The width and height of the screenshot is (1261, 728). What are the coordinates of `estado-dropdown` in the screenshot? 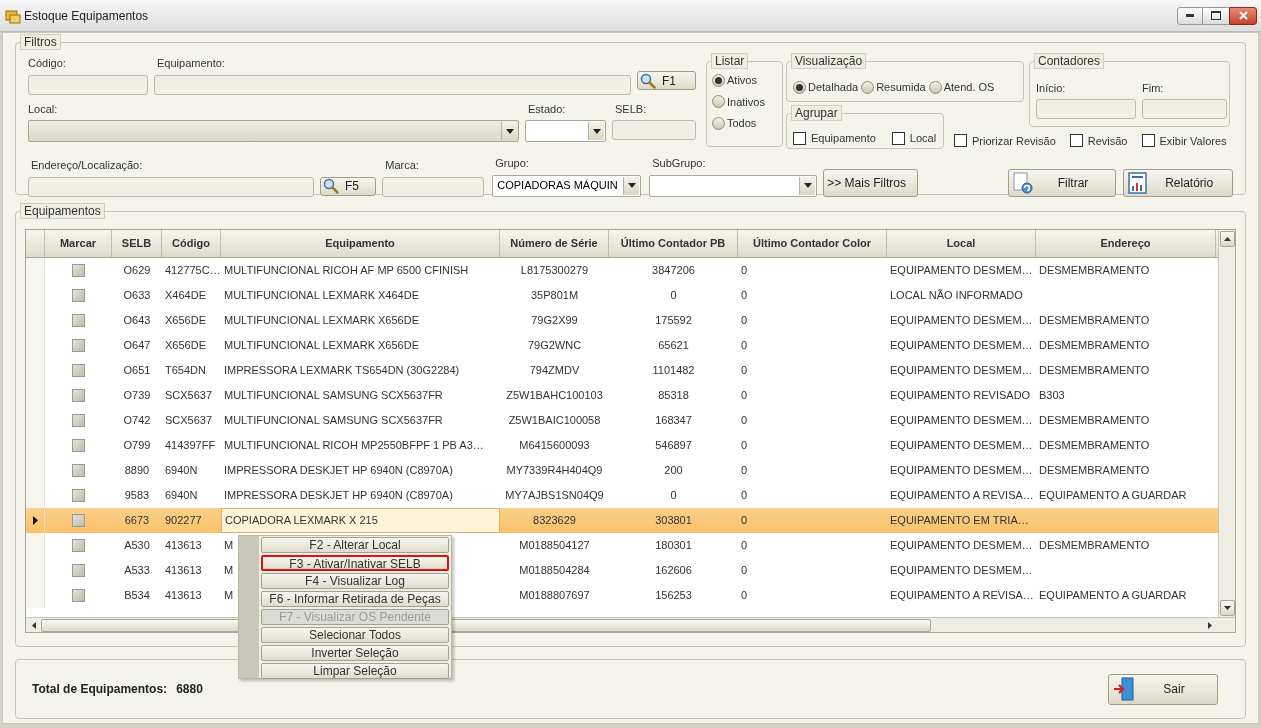 It's located at (565, 131).